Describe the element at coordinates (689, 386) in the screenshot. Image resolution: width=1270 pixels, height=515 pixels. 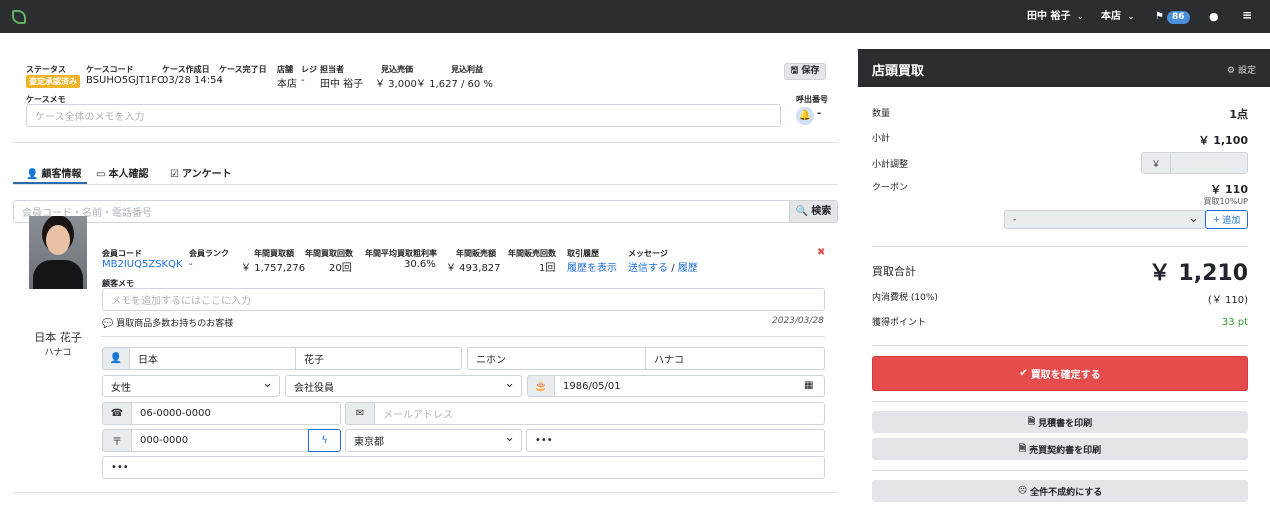
I see `birthday-input: 1986/05/01` at that location.